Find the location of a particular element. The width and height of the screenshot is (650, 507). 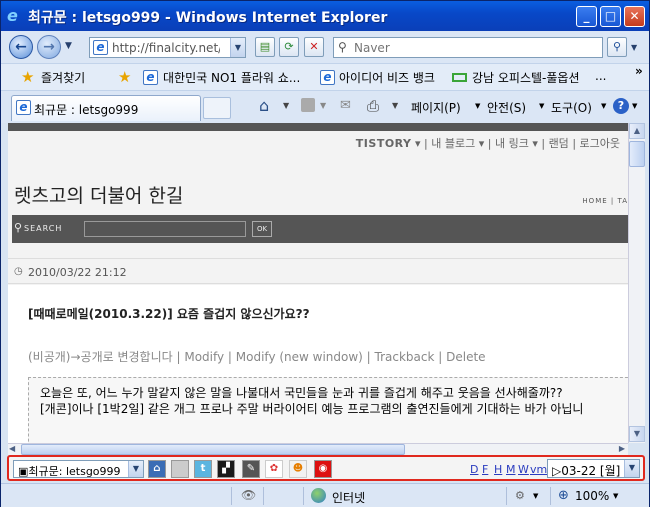

protected-mode-icon: ⚙ is located at coordinates (520, 495).